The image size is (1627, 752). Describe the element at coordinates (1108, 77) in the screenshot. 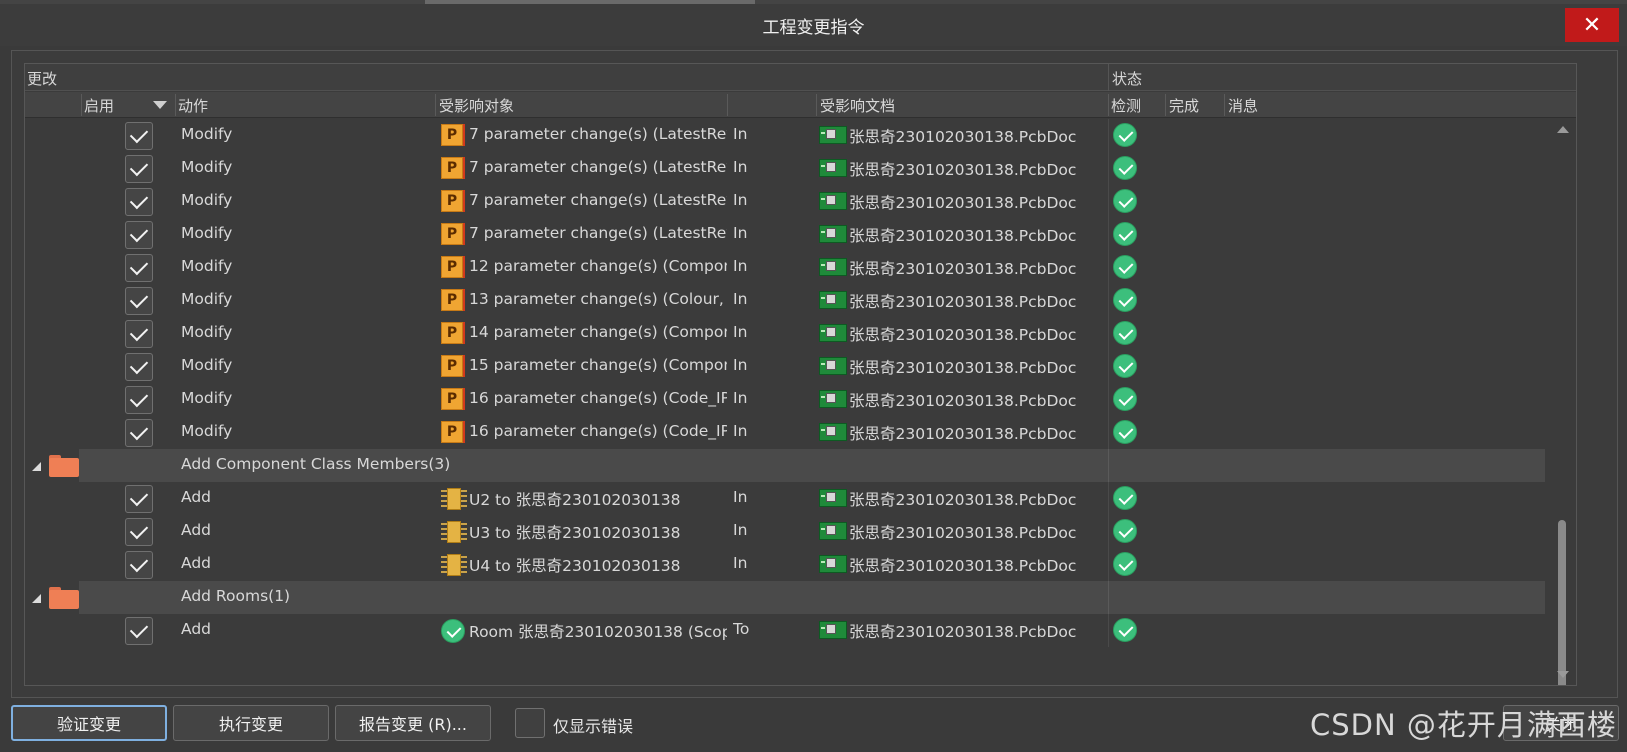

I see `group-separator` at that location.